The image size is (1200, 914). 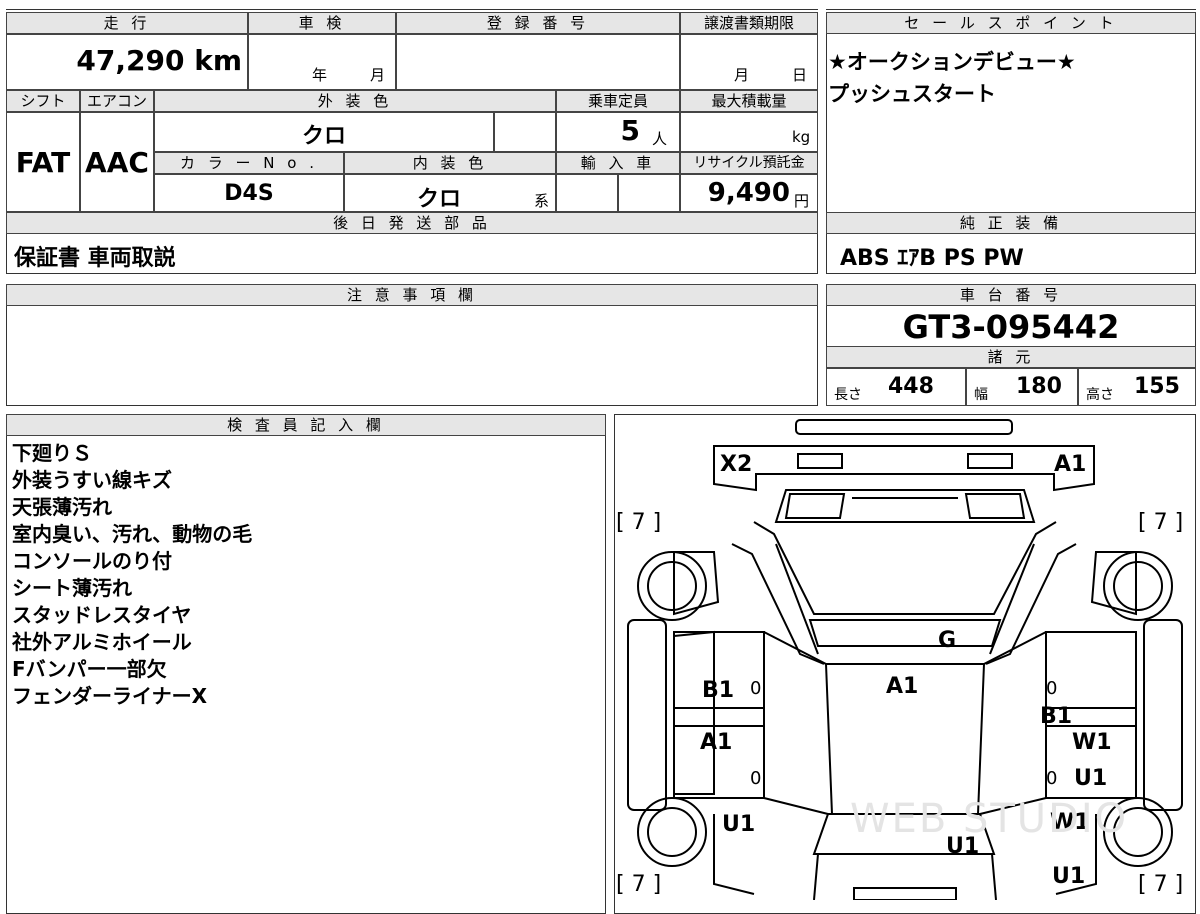 What do you see at coordinates (1092, 742) in the screenshot?
I see `diagram-label-w1-right-door: W1` at bounding box center [1092, 742].